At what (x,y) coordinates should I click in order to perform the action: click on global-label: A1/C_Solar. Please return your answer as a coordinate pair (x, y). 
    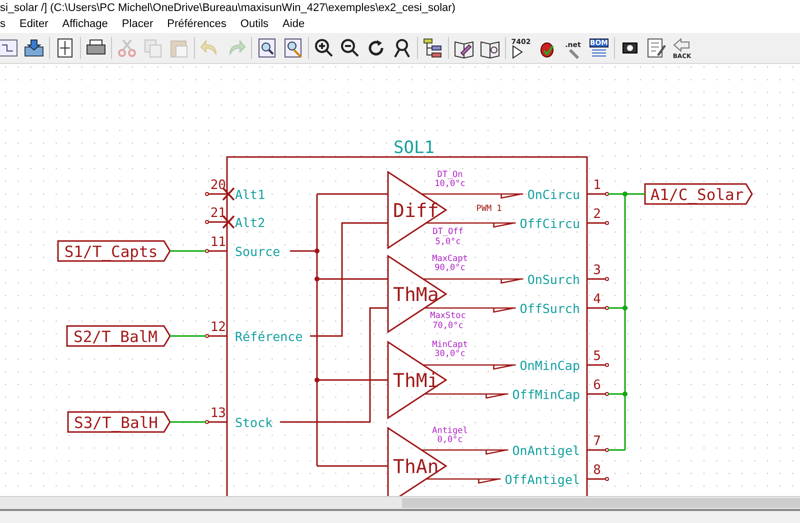
    Looking at the image, I should click on (698, 194).